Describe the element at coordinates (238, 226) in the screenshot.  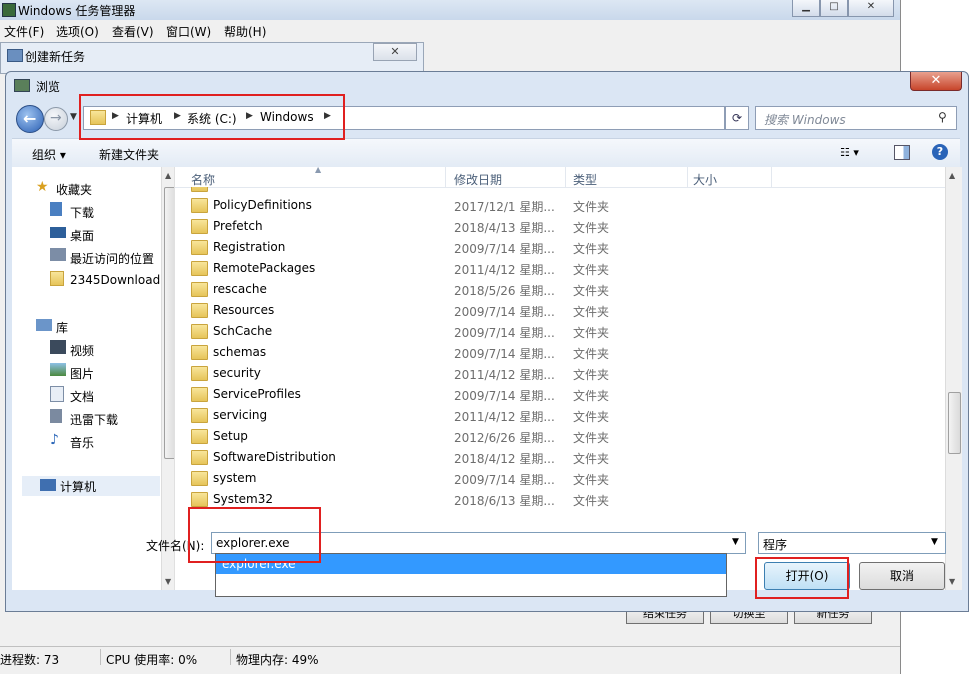
I see `file-name: Prefetch` at that location.